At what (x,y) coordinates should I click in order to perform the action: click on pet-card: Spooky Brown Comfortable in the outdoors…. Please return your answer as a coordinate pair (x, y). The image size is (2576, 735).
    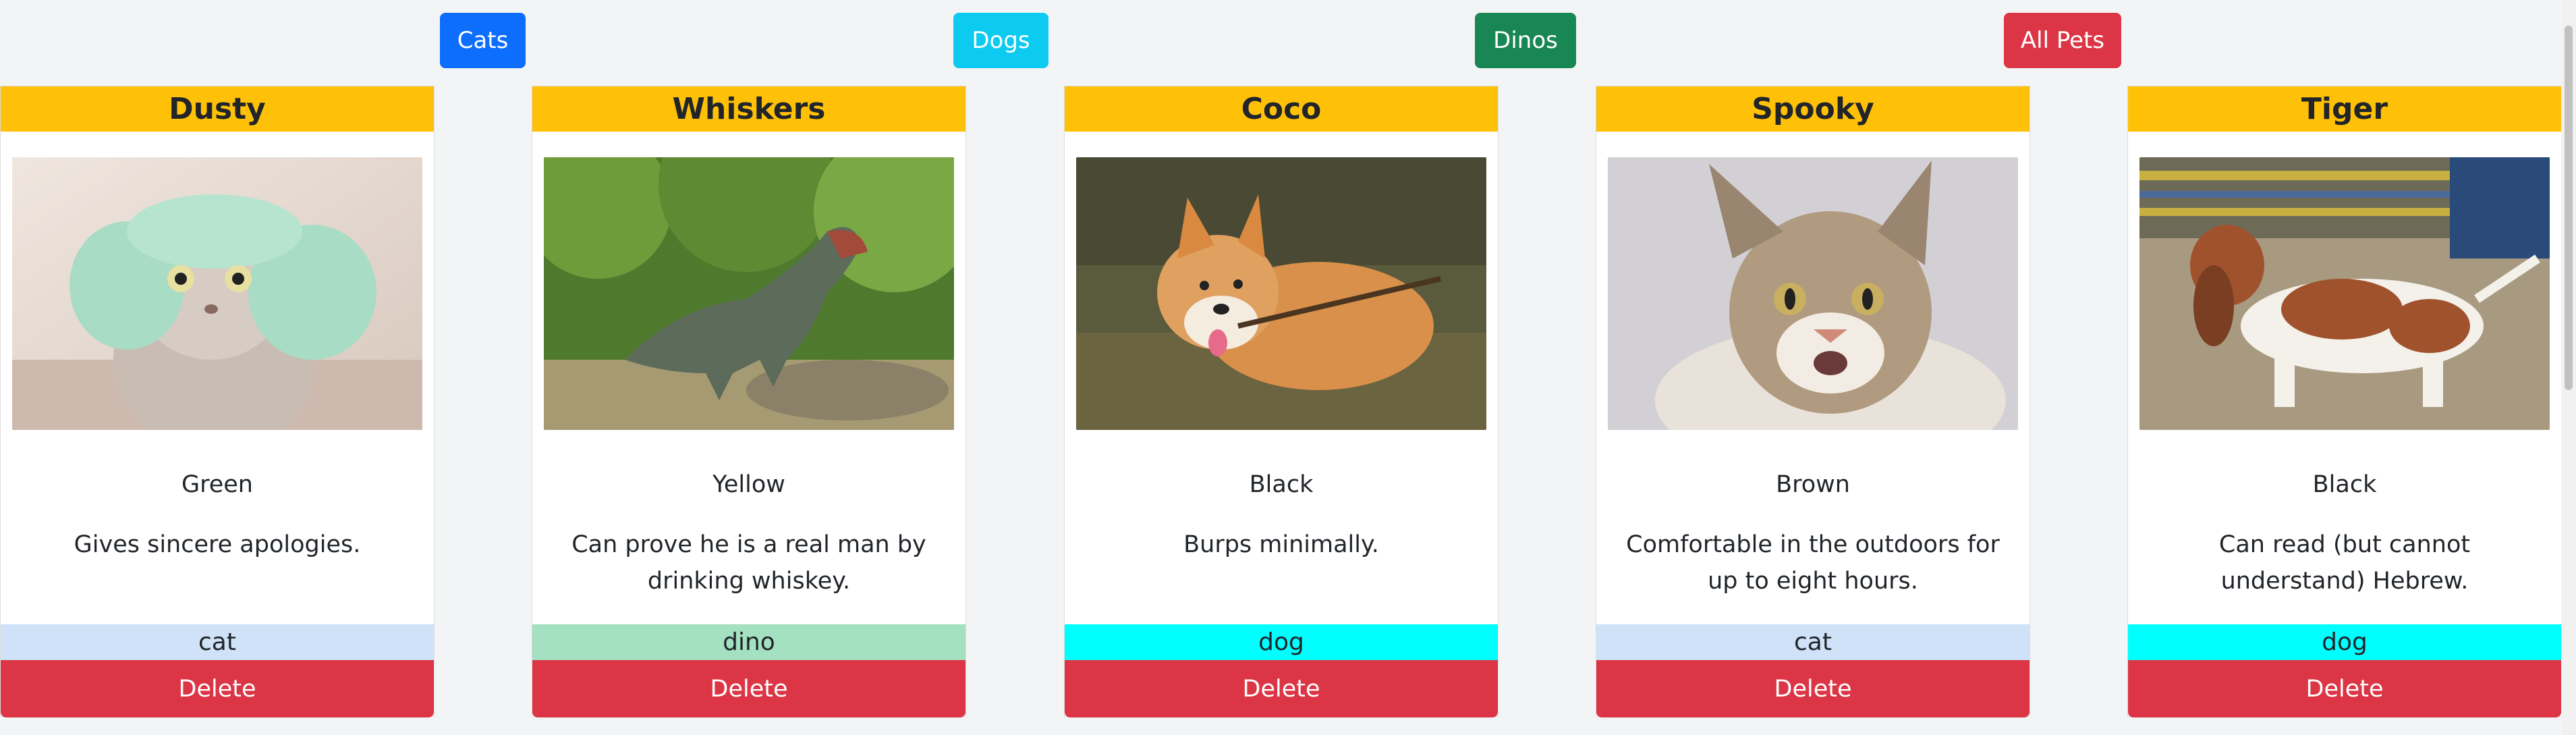
    Looking at the image, I should click on (1813, 401).